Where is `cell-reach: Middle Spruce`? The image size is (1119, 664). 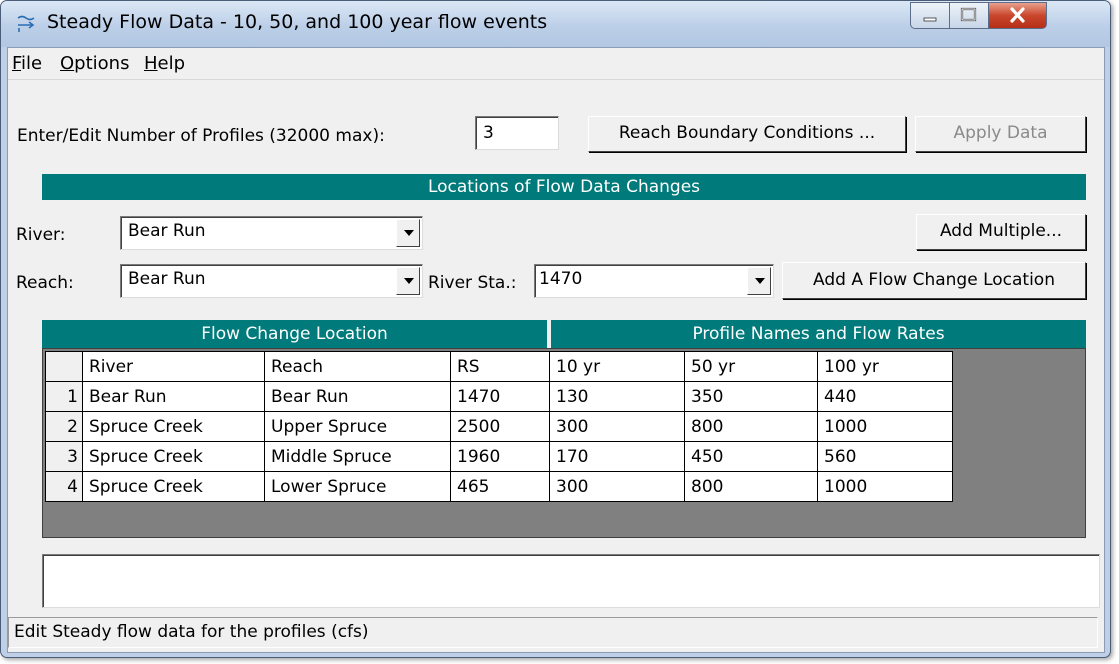
cell-reach: Middle Spruce is located at coordinates (357, 456).